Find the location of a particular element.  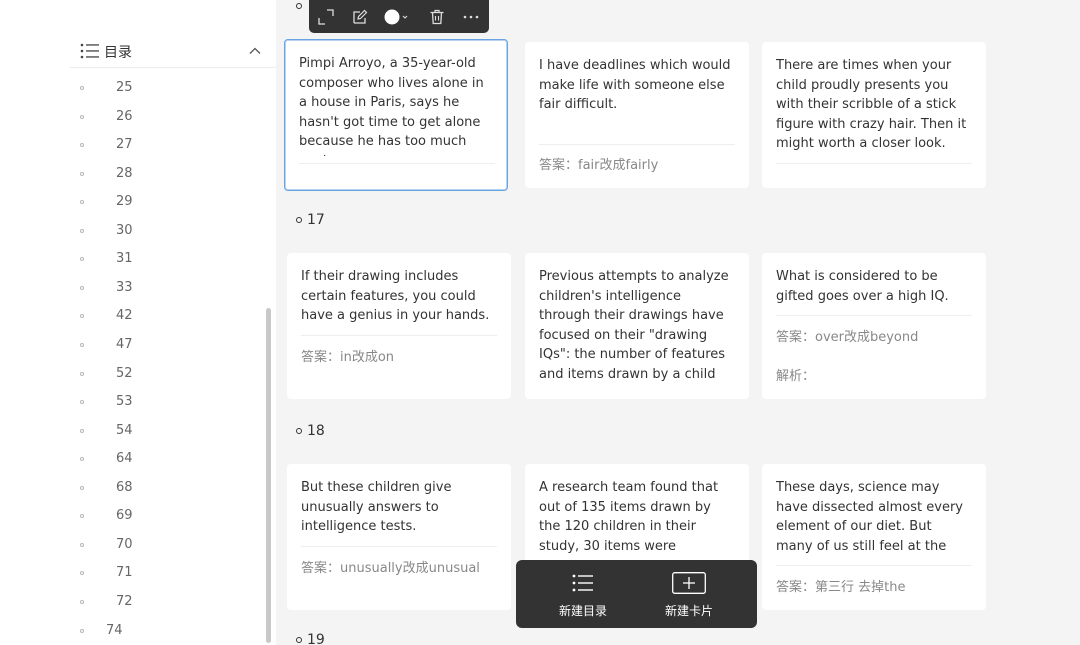

toc-item-label: 31 is located at coordinates (124, 258).